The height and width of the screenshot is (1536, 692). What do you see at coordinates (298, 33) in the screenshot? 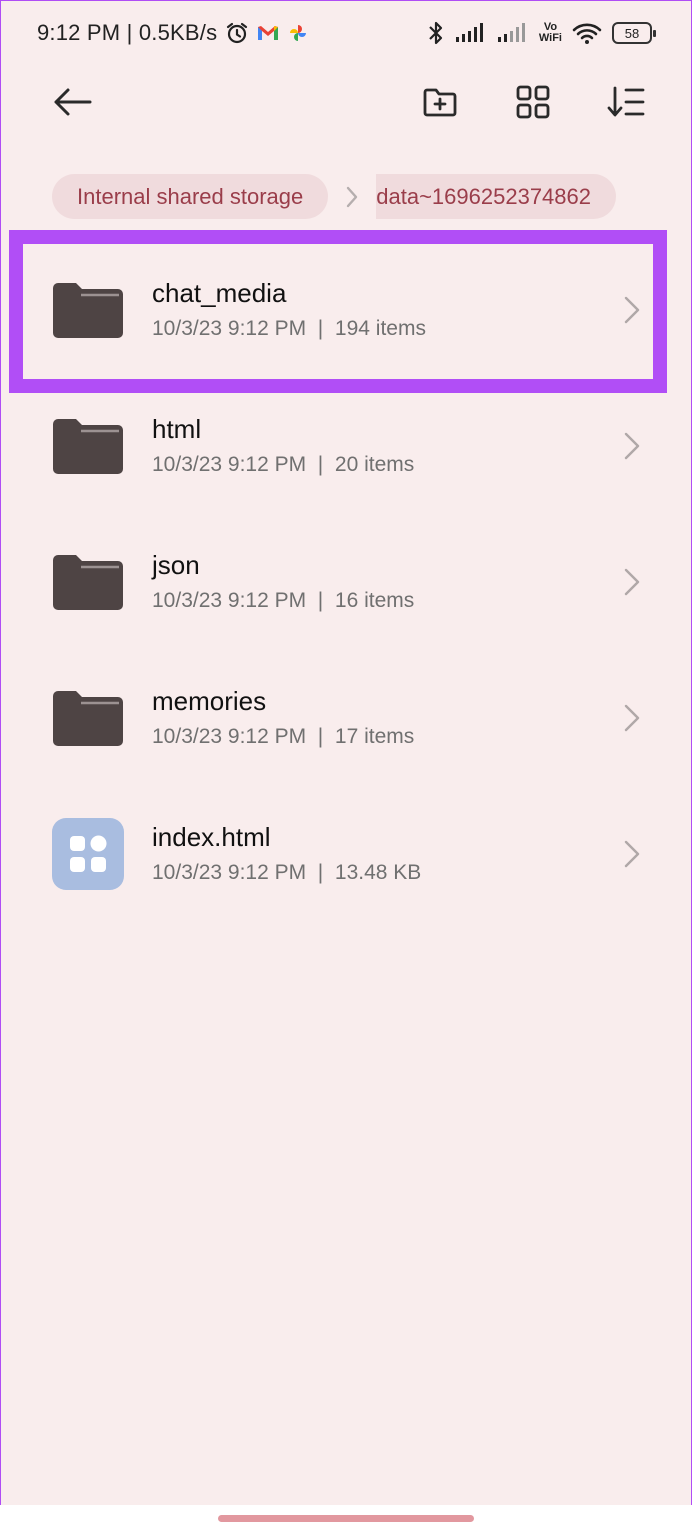
I see `photos-icon` at bounding box center [298, 33].